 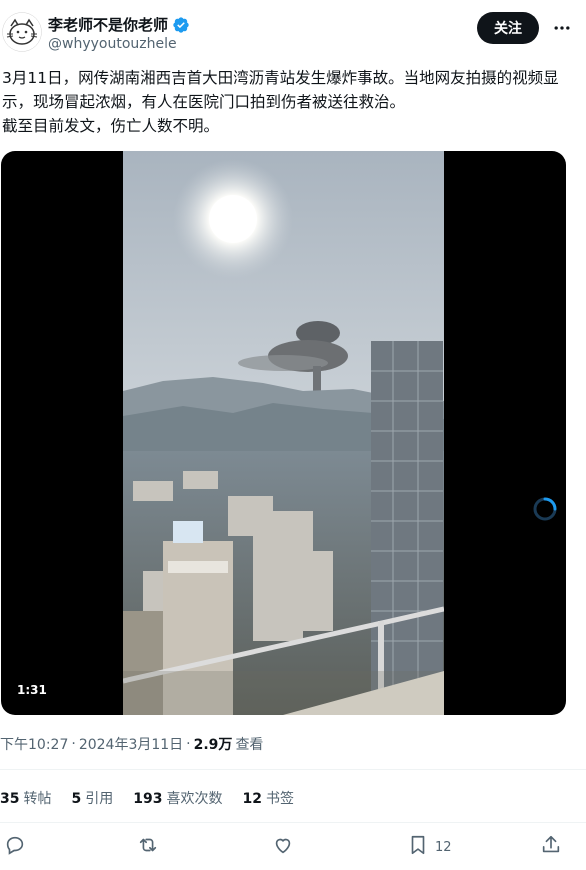 What do you see at coordinates (108, 24) in the screenshot?
I see `author-name: 李老师不是你老师` at bounding box center [108, 24].